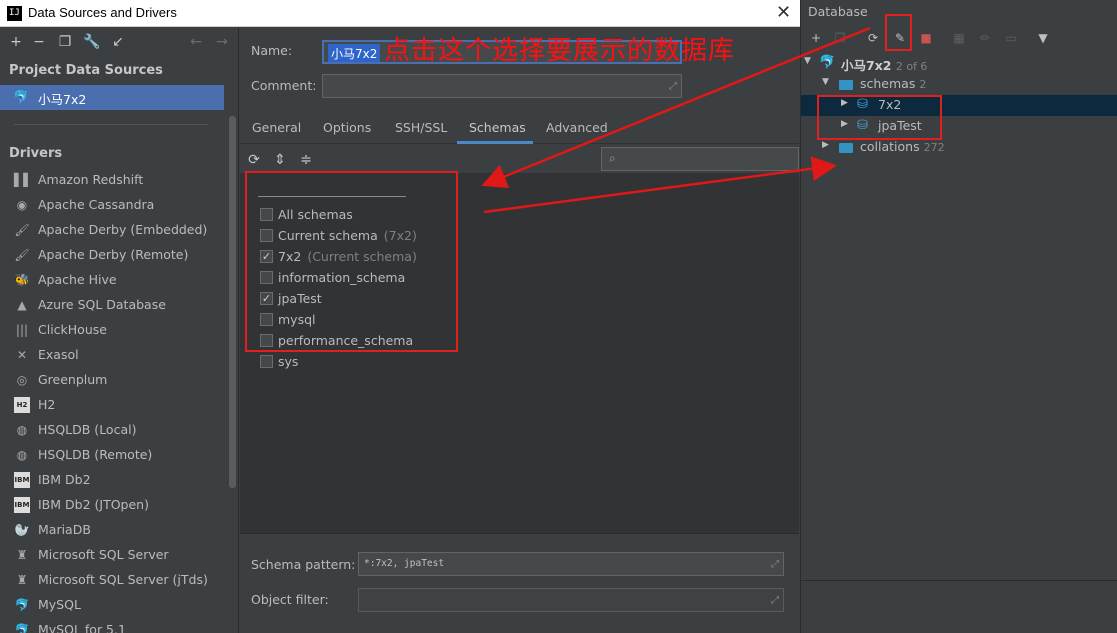 The width and height of the screenshot is (1117, 633). Describe the element at coordinates (502, 86) in the screenshot. I see `comment-field: ⤢` at that location.